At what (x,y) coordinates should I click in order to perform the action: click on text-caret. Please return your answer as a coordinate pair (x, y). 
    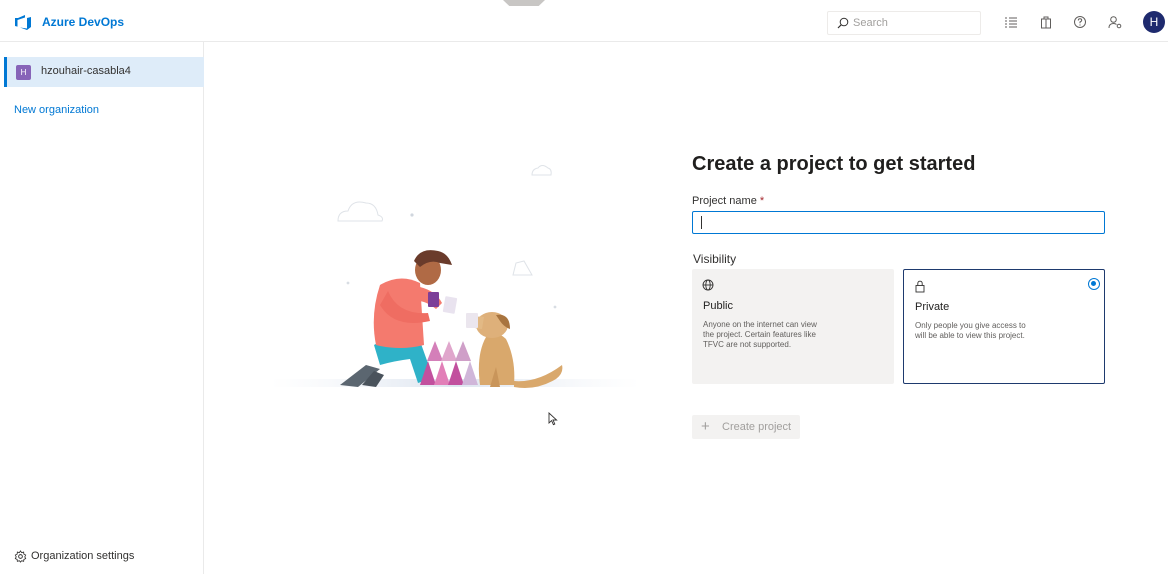
    Looking at the image, I should click on (701, 222).